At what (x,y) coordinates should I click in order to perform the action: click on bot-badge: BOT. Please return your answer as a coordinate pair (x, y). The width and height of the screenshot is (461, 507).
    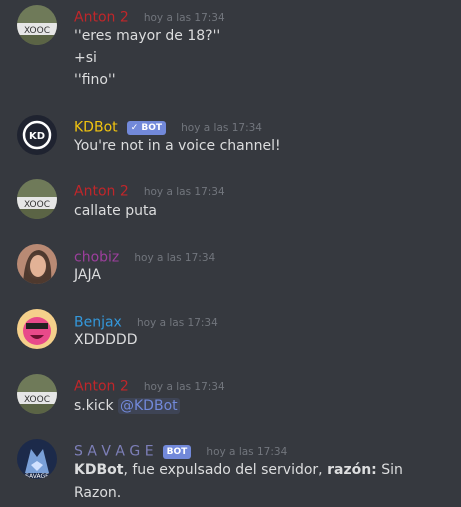
    Looking at the image, I should click on (177, 451).